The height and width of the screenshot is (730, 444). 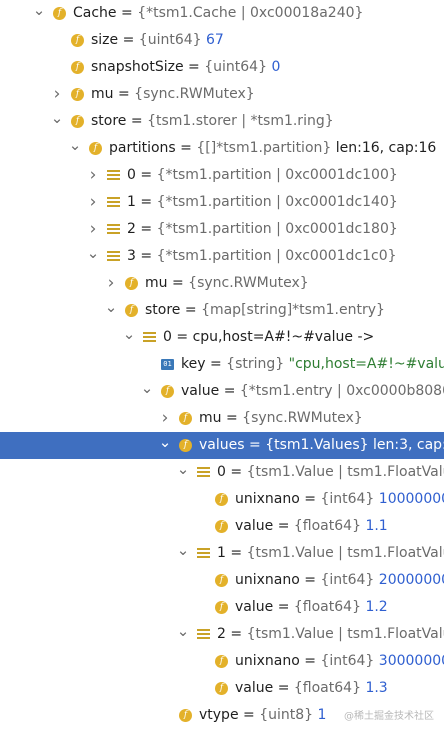 What do you see at coordinates (276, 67) in the screenshot?
I see `variable-value: 0` at bounding box center [276, 67].